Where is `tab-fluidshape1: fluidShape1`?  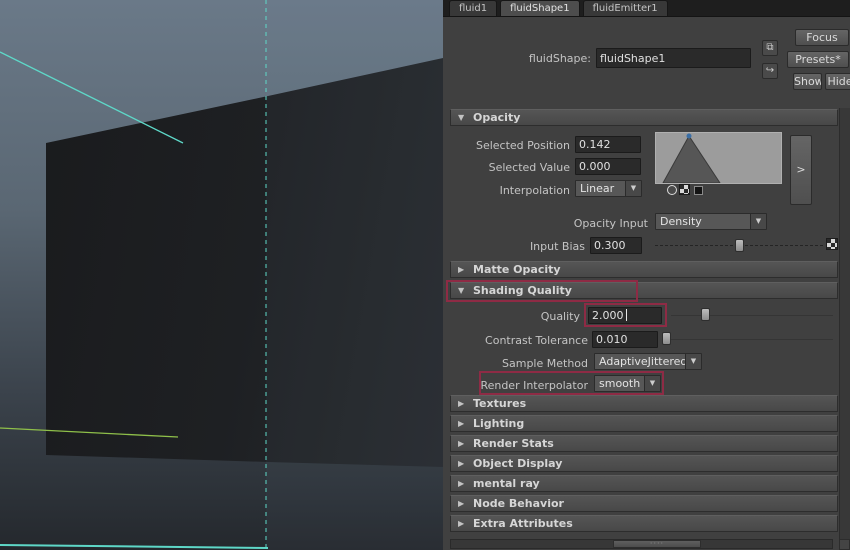 tab-fluidshape1: fluidShape1 is located at coordinates (540, 8).